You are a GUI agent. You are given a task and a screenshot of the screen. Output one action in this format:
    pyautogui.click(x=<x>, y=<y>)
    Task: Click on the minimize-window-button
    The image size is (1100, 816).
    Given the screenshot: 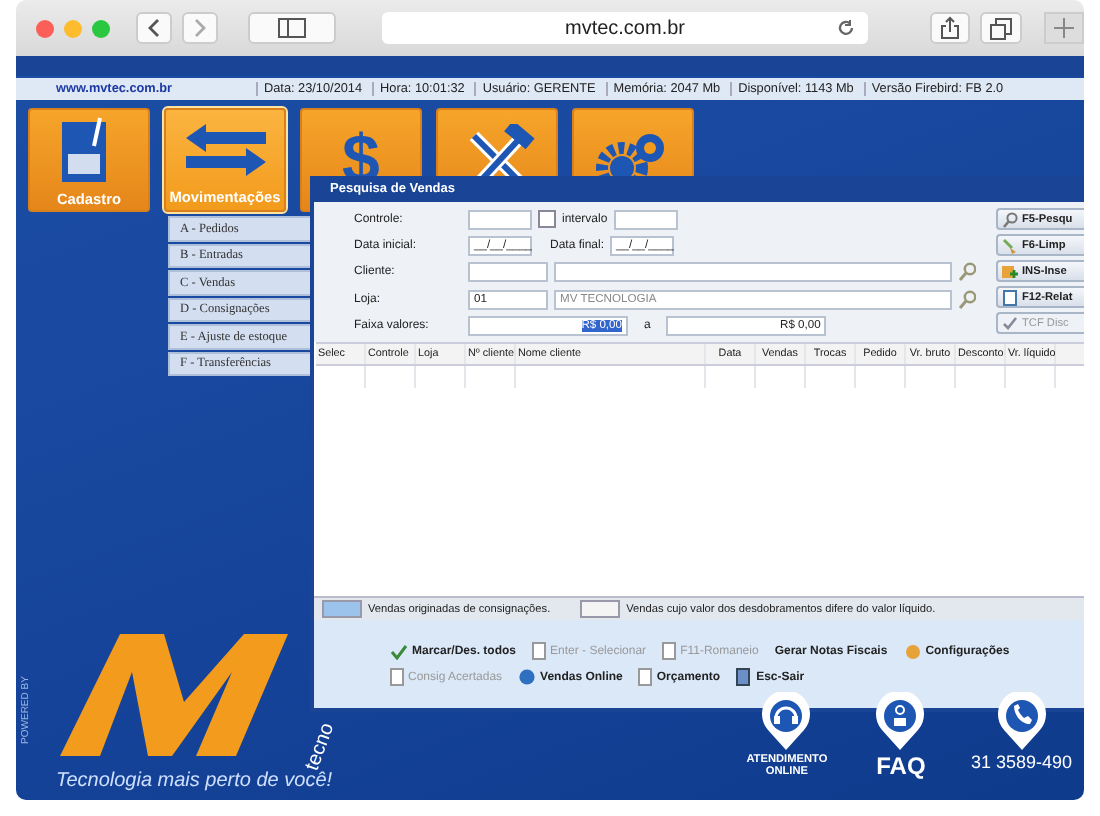 What is the action you would take?
    pyautogui.click(x=73, y=28)
    